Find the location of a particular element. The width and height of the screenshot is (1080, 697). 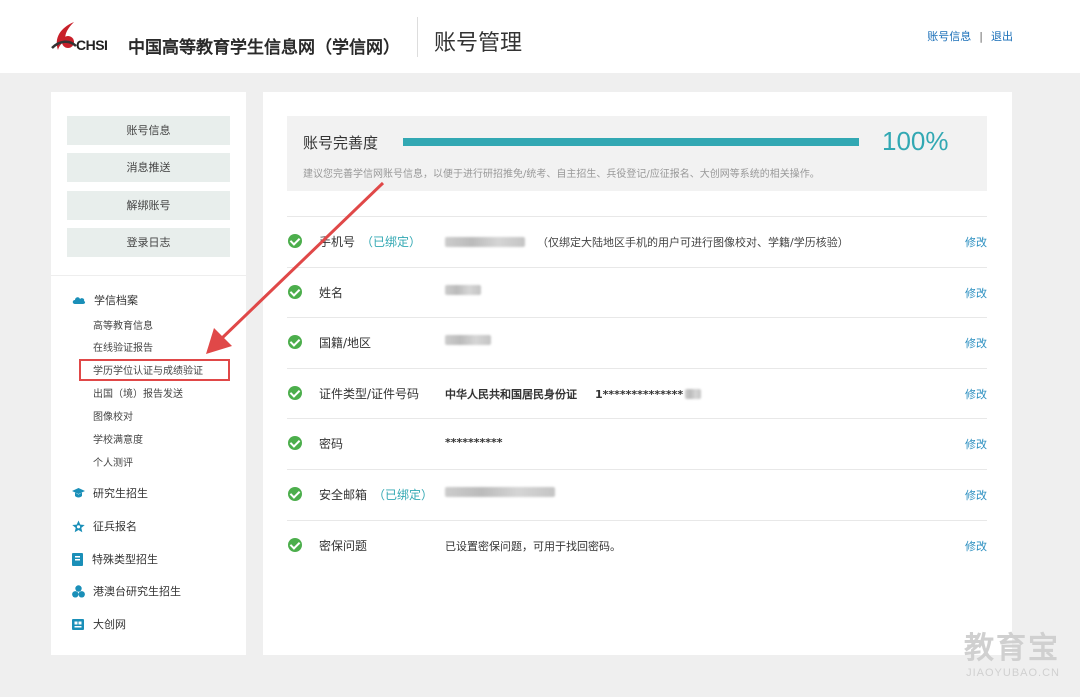

sidebar-section-dachuang: 大创网 is located at coordinates (99, 624).